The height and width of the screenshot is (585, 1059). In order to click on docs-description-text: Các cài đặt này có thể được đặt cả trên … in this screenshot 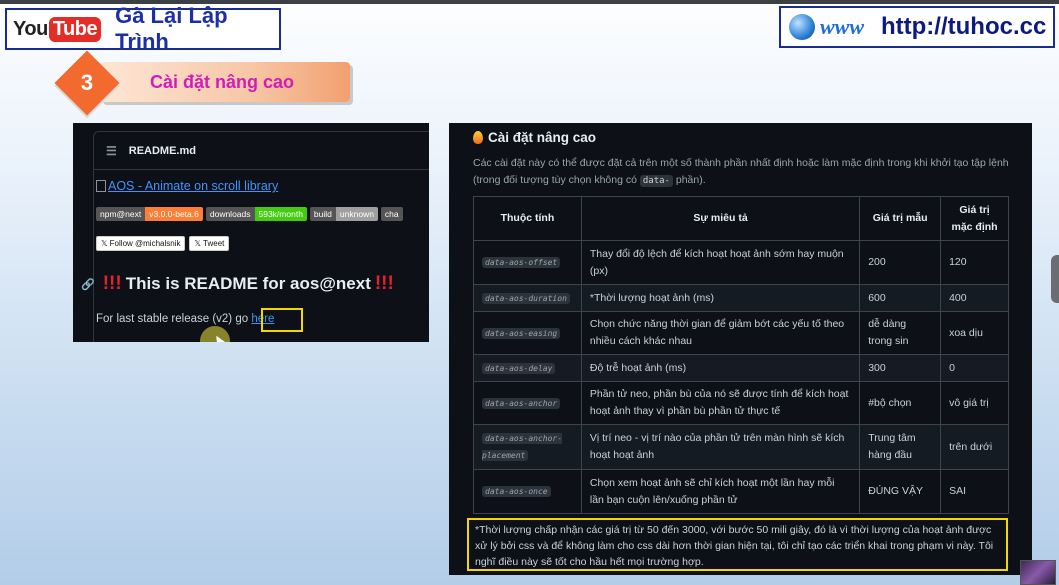, I will do `click(741, 171)`.